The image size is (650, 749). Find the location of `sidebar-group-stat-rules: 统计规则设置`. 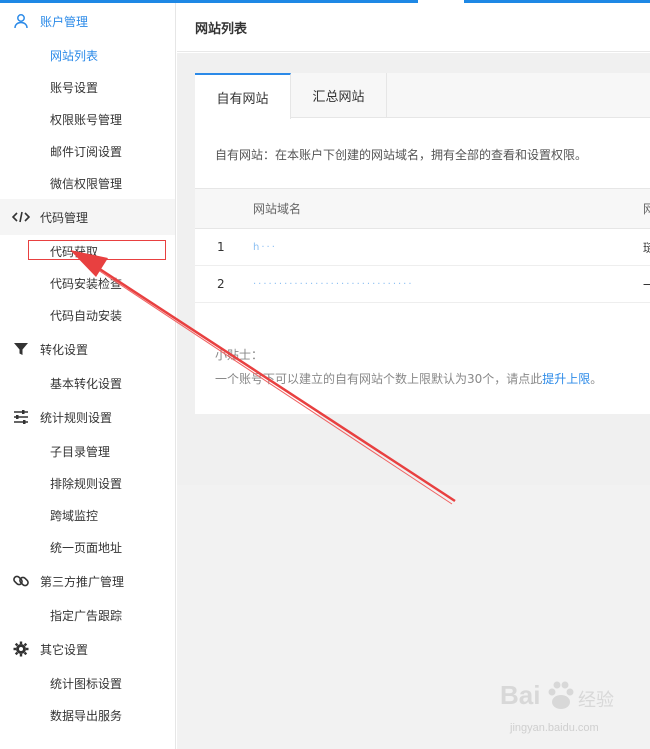

sidebar-group-stat-rules: 统计规则设置 is located at coordinates (87, 417).